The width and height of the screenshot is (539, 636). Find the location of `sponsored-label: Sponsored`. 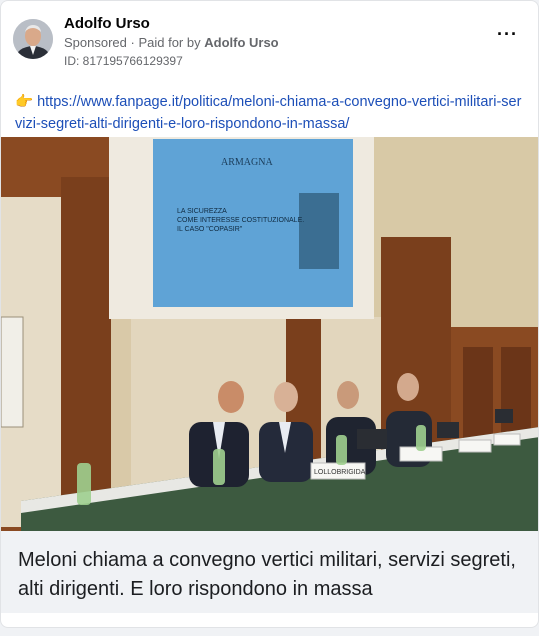

sponsored-label: Sponsored is located at coordinates (95, 42).